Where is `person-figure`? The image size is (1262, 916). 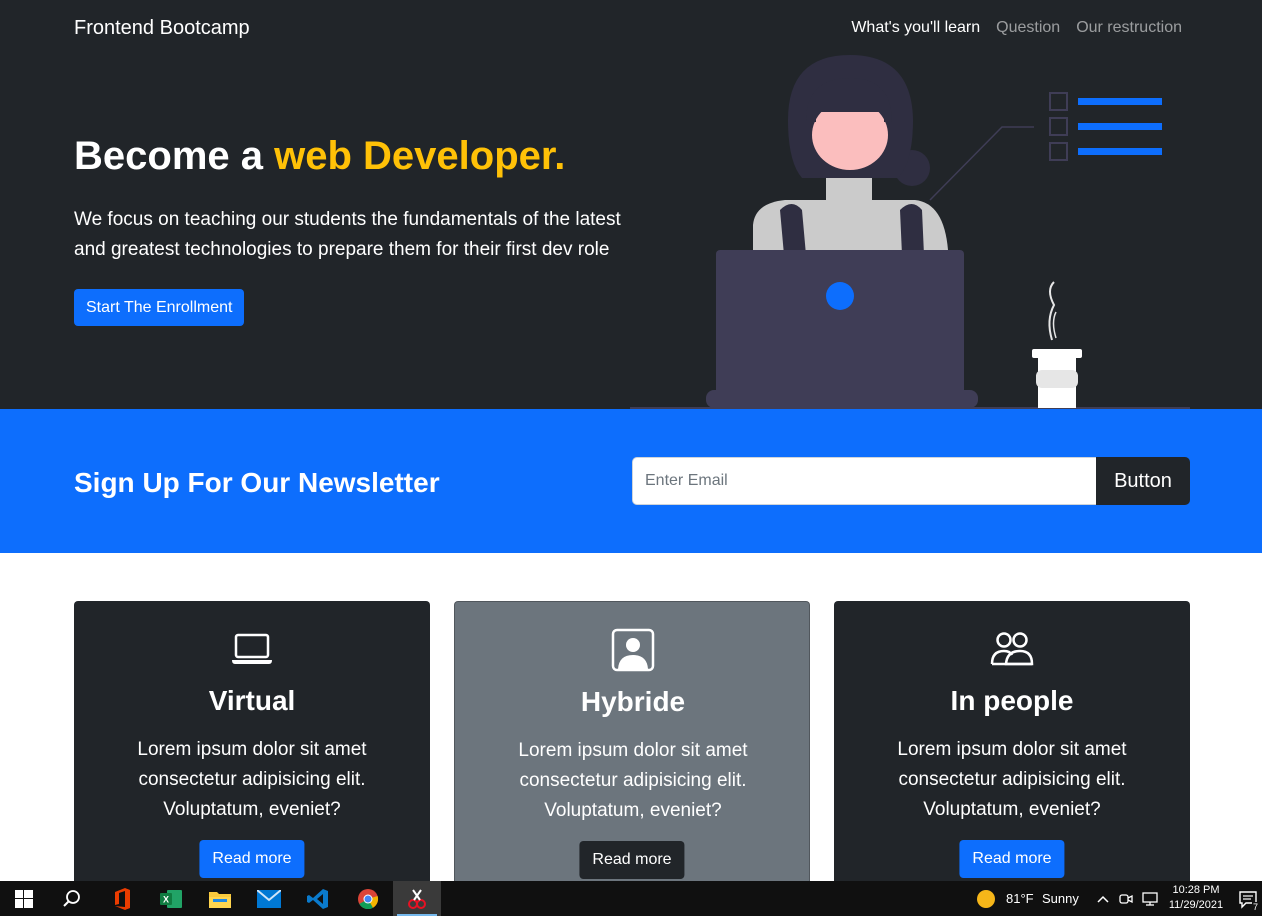
person-figure is located at coordinates (850, 160).